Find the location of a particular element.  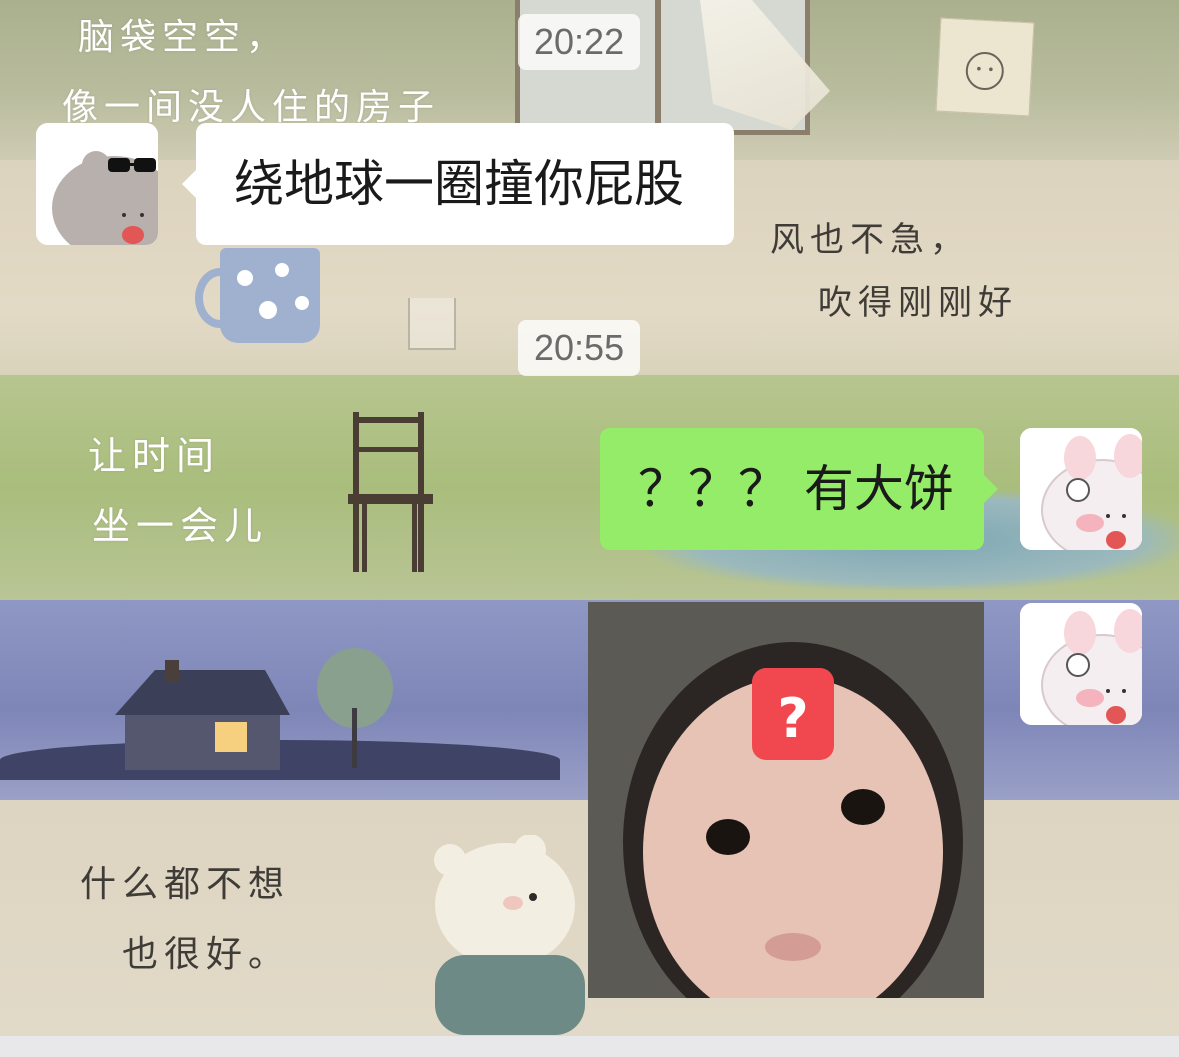

message-bubble-received: 绕地球一圈撞你屁股 is located at coordinates (458, 184).